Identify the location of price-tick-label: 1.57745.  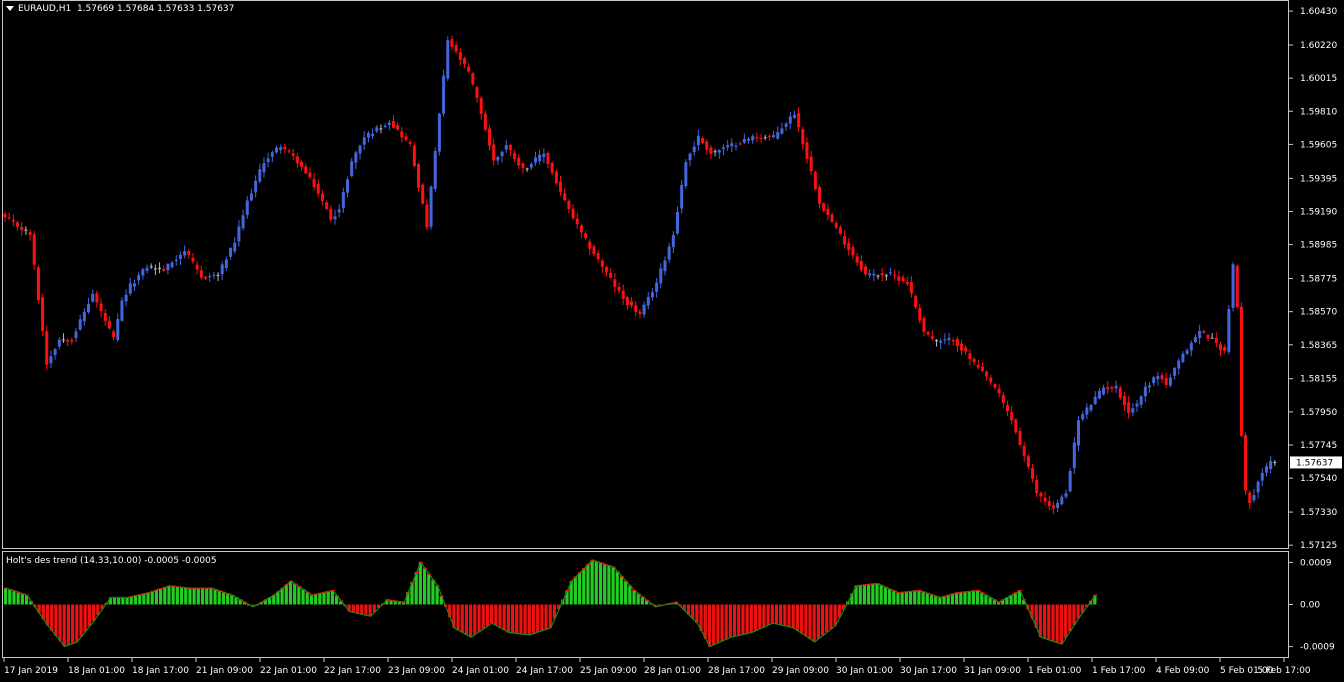
(1318, 446).